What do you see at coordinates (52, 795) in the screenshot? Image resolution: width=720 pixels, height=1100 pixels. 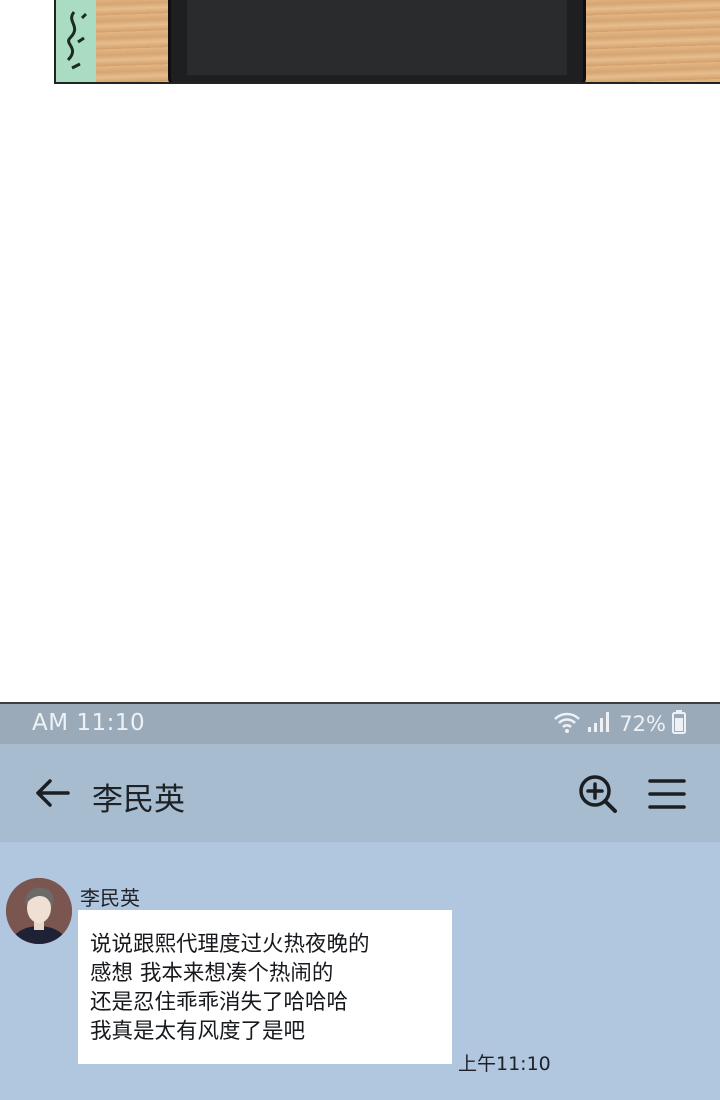 I see `back-arrow-icon` at bounding box center [52, 795].